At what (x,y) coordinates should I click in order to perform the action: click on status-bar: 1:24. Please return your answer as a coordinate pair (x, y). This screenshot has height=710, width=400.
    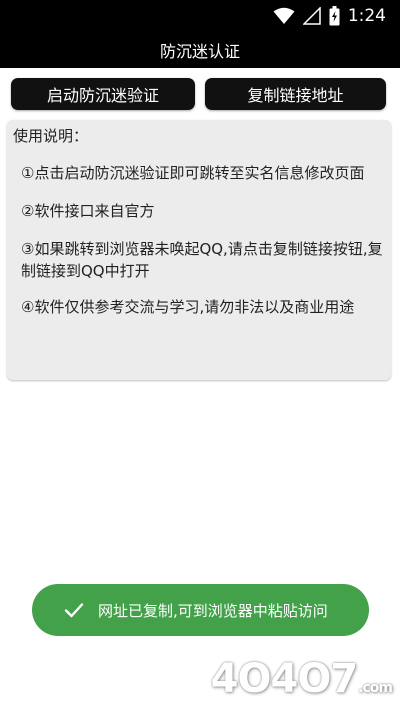
    Looking at the image, I should click on (200, 16).